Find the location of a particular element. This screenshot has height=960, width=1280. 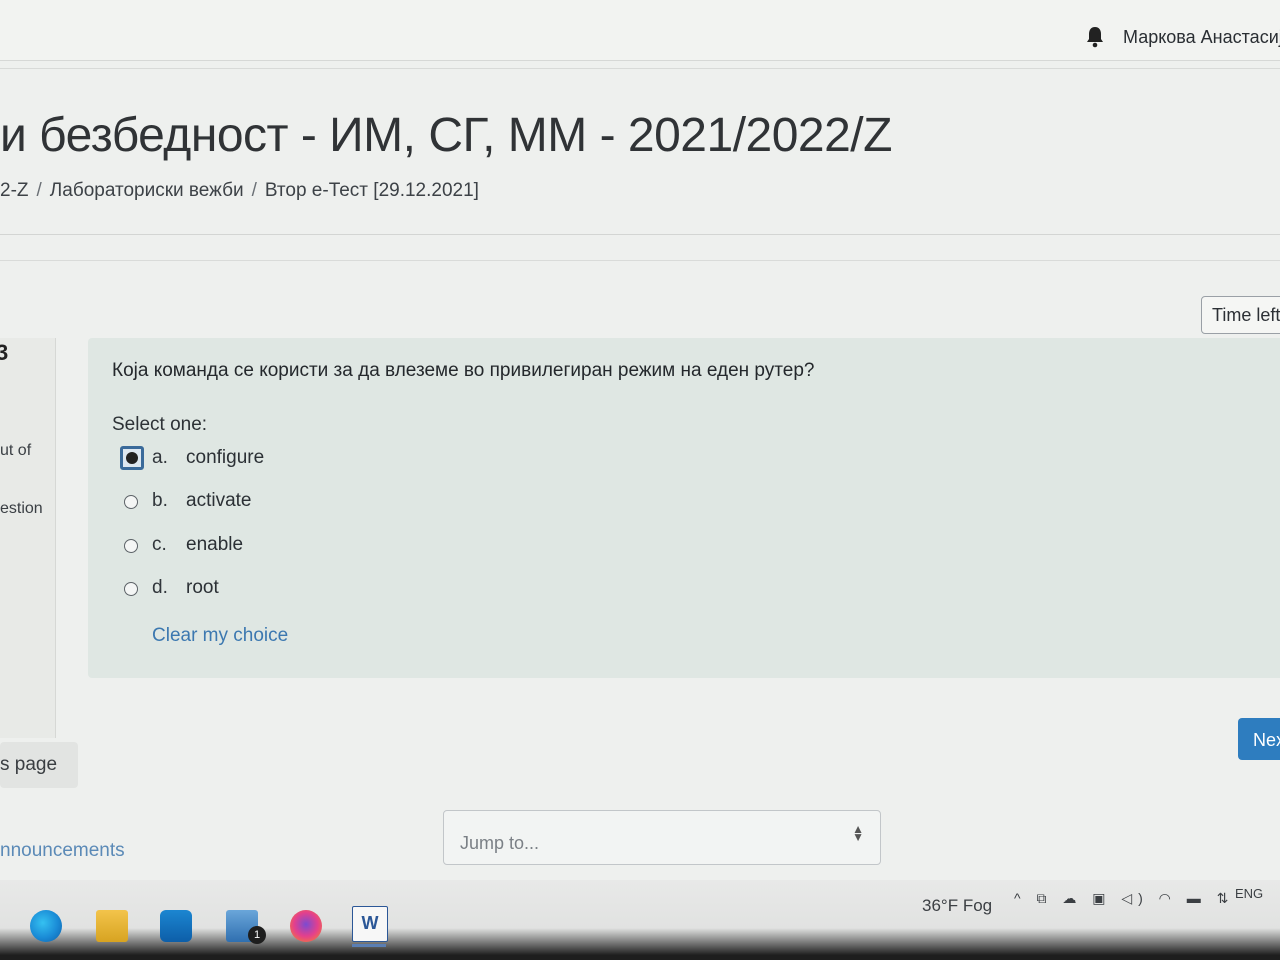

previous-button-label: s page is located at coordinates (29, 764).